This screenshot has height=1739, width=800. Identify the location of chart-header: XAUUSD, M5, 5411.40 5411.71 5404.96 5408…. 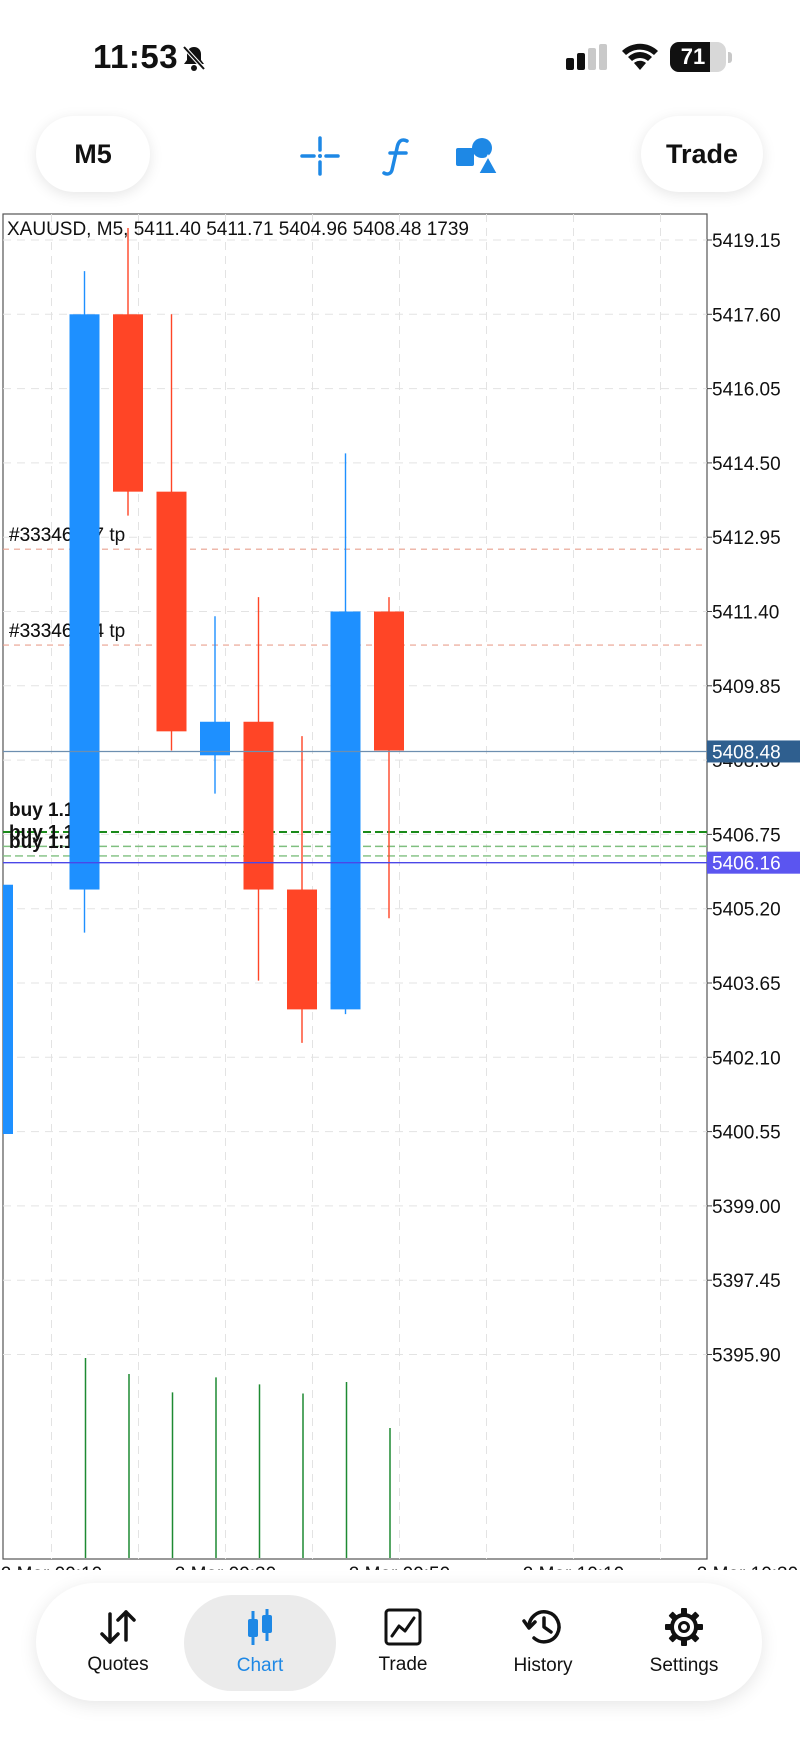
(238, 229).